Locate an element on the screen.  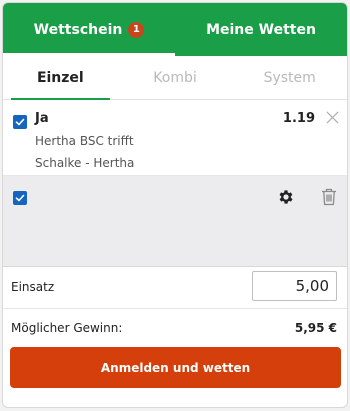
tab-wettschein: Wettschein 1 is located at coordinates (89, 29).